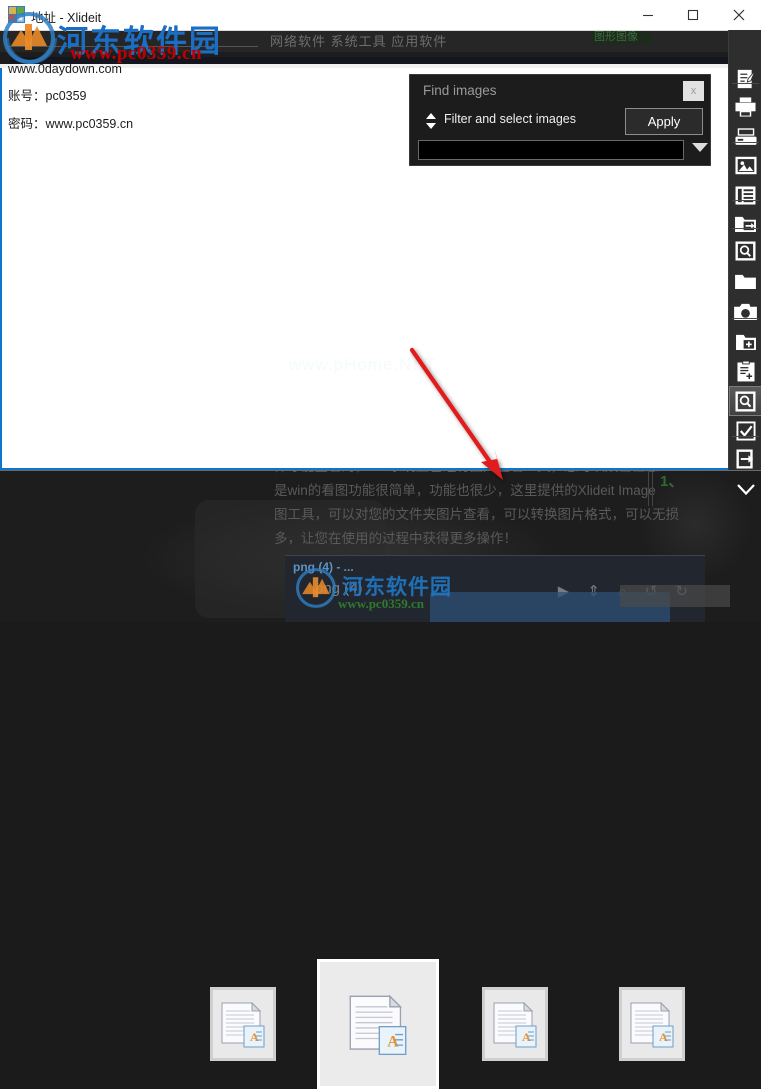  I want to click on background-grey-shape, so click(675, 596).